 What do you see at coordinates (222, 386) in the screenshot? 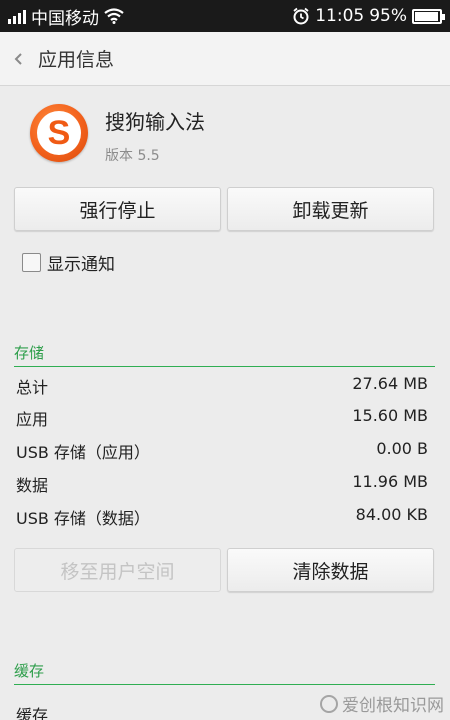
I see `storage-row-total: 总计 27.64 MB` at bounding box center [222, 386].